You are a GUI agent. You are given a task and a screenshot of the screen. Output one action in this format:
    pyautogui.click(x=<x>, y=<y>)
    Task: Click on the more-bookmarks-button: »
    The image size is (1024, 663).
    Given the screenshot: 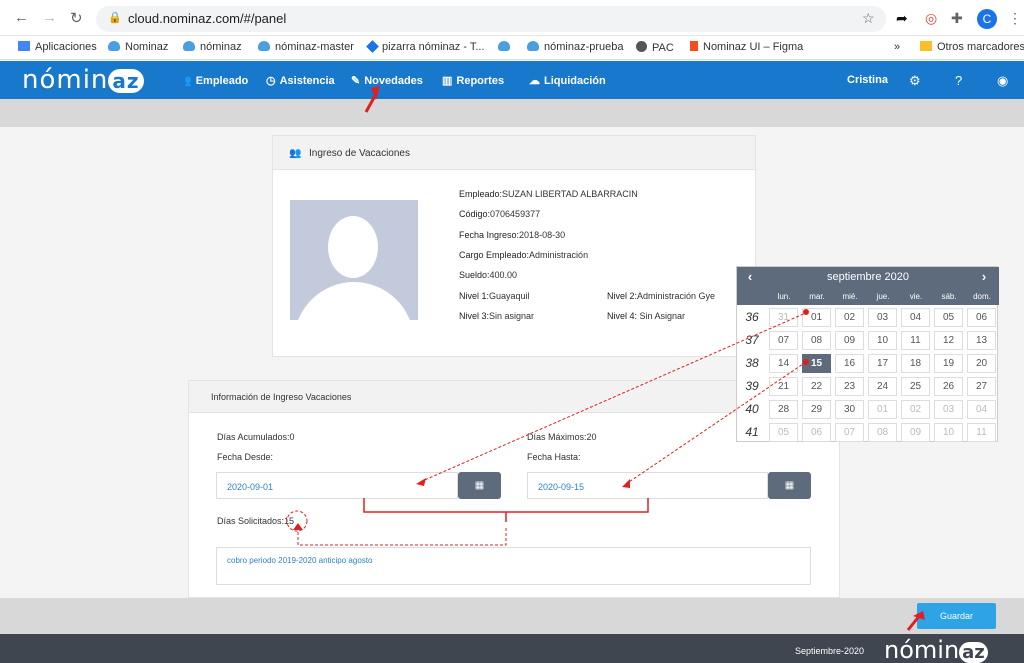 What is the action you would take?
    pyautogui.click(x=897, y=47)
    